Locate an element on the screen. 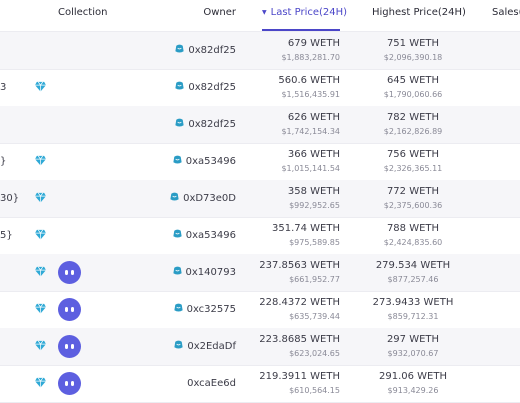  last-price-weth: 237.8563 WETH is located at coordinates (299, 265).